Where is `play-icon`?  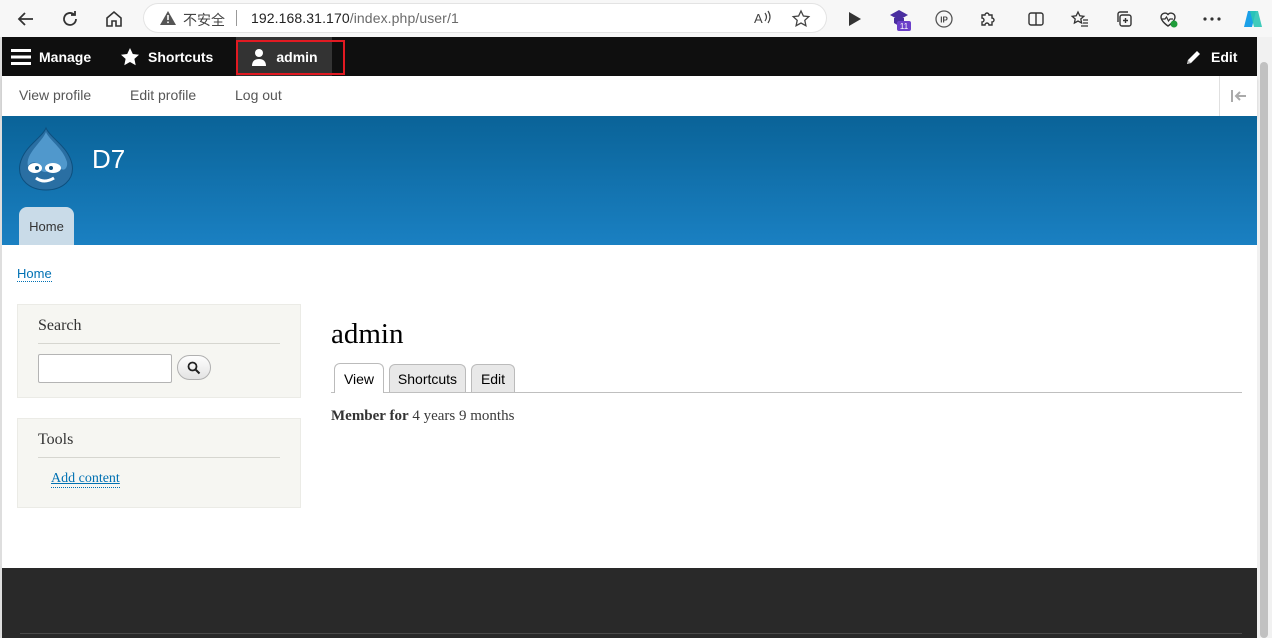 play-icon is located at coordinates (855, 19).